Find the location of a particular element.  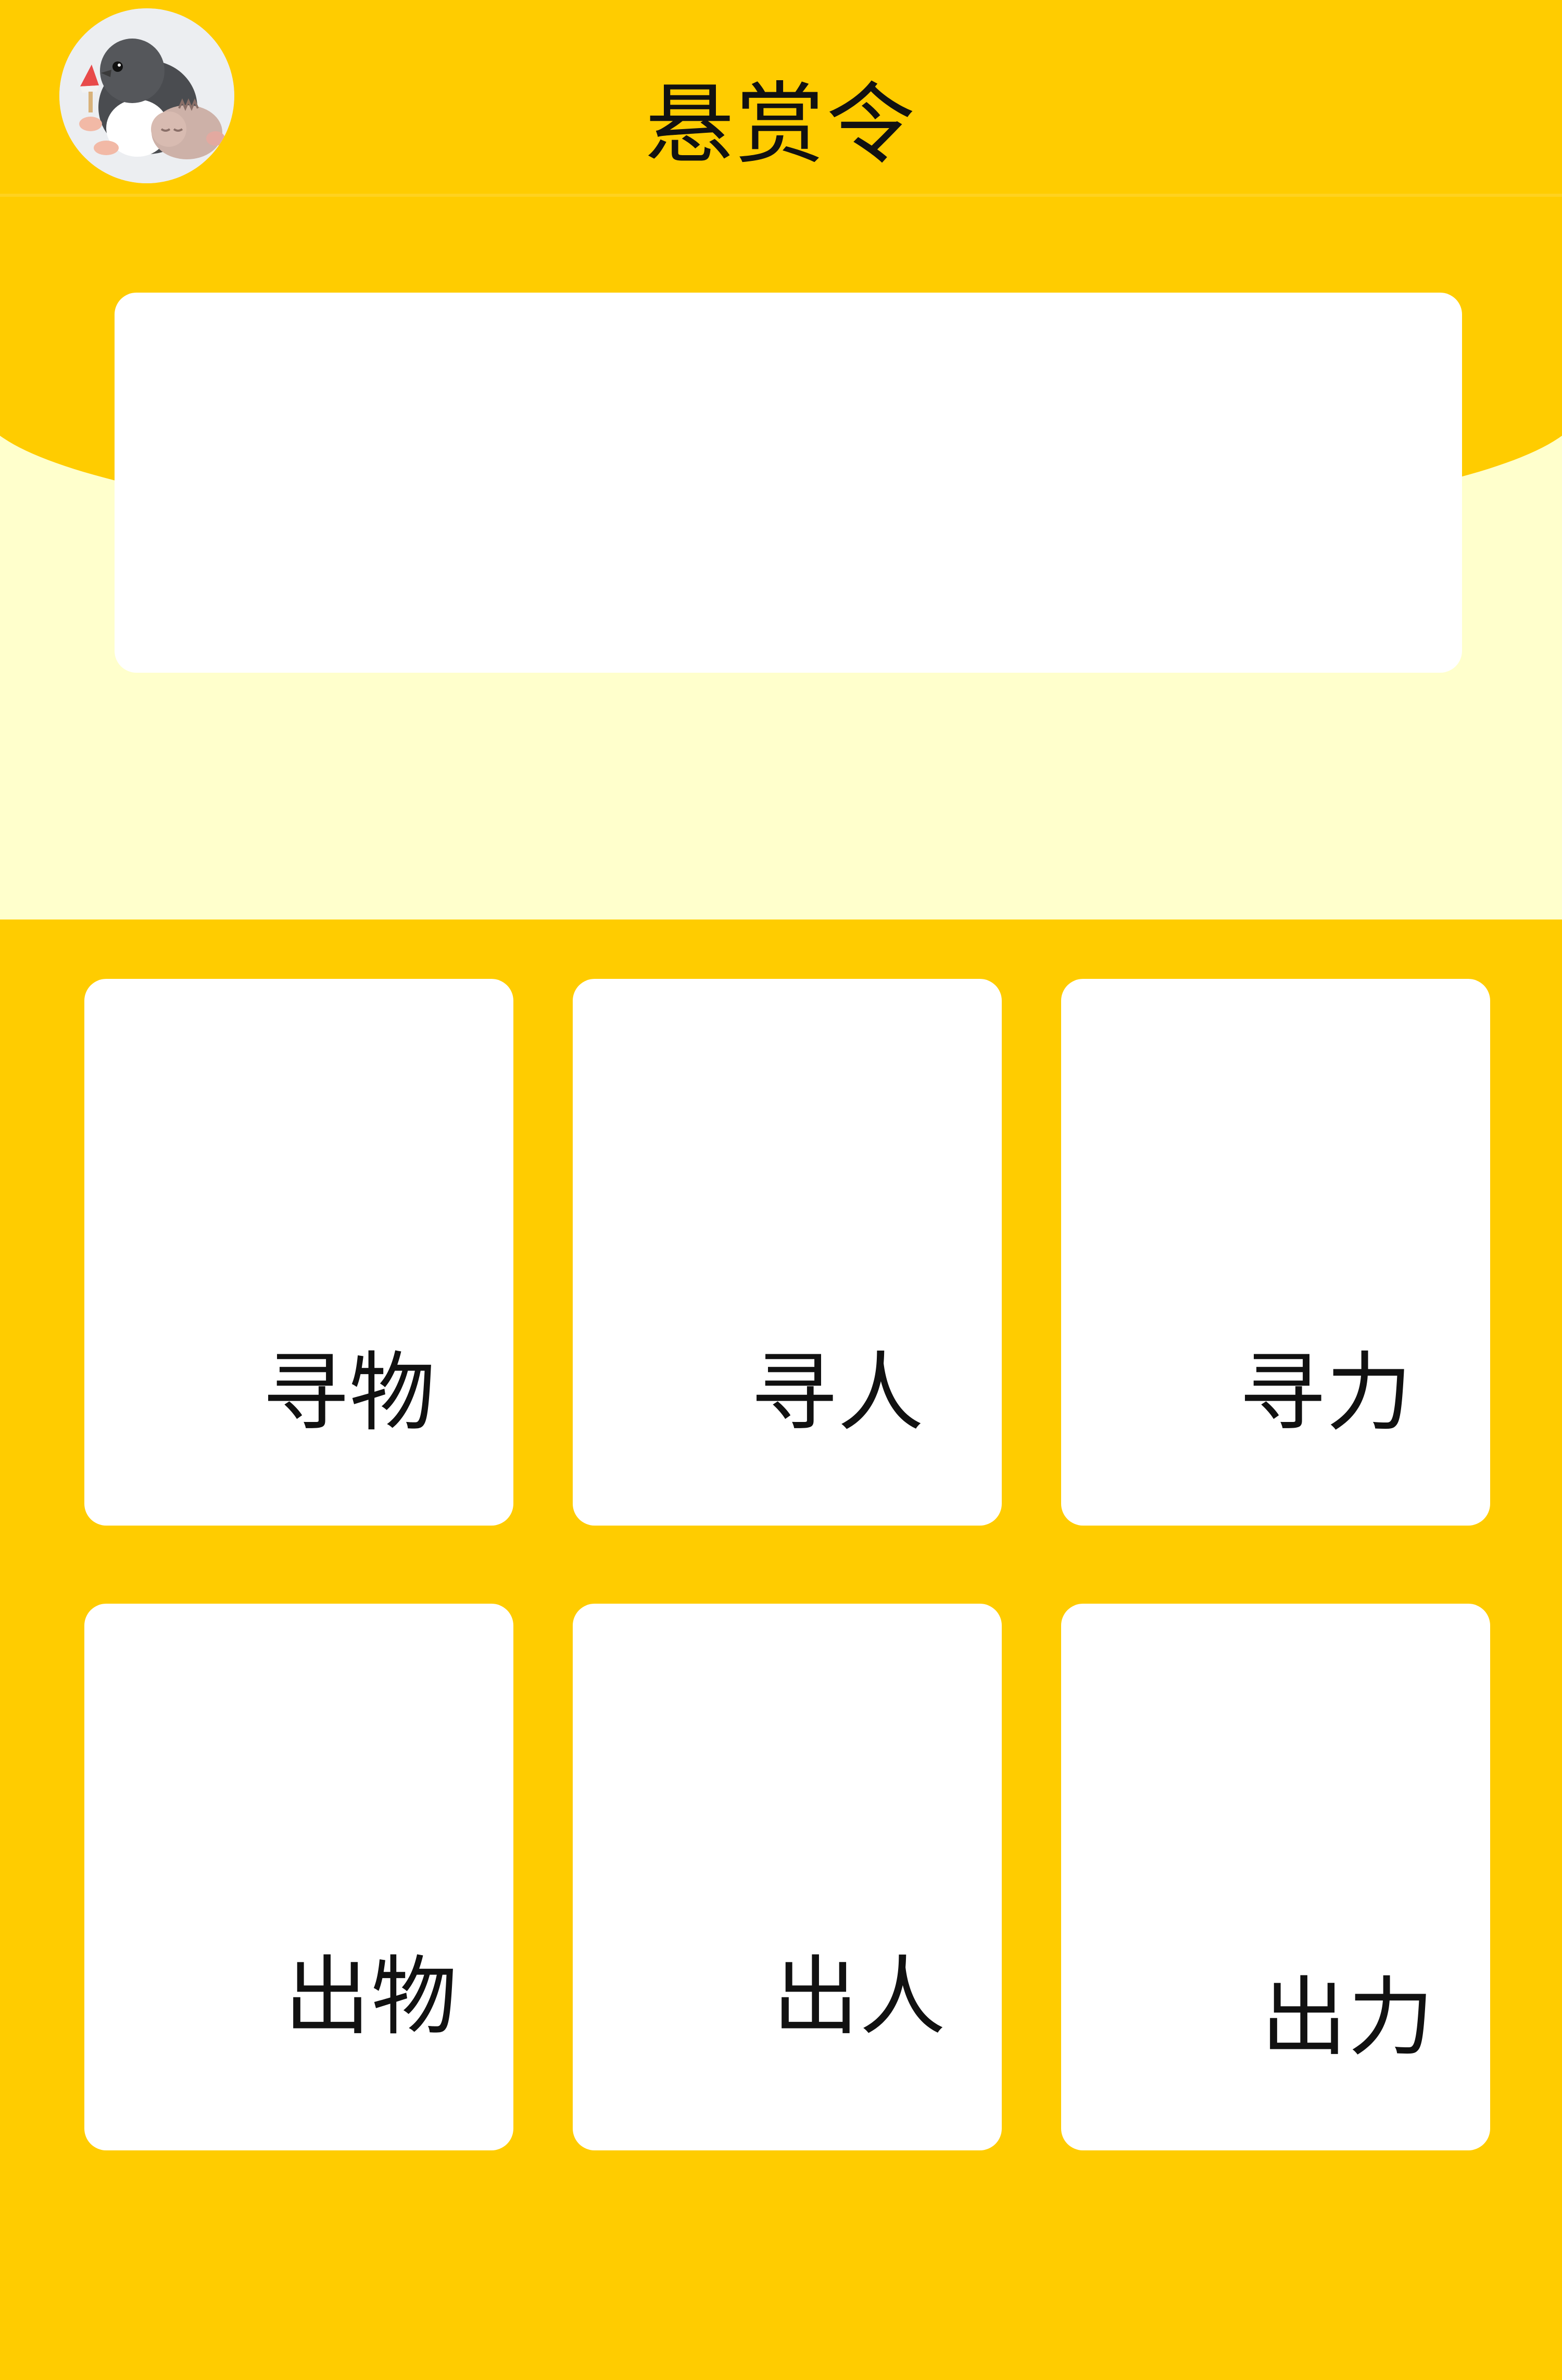

category-tile-offer-item: 出物 is located at coordinates (298, 1877).